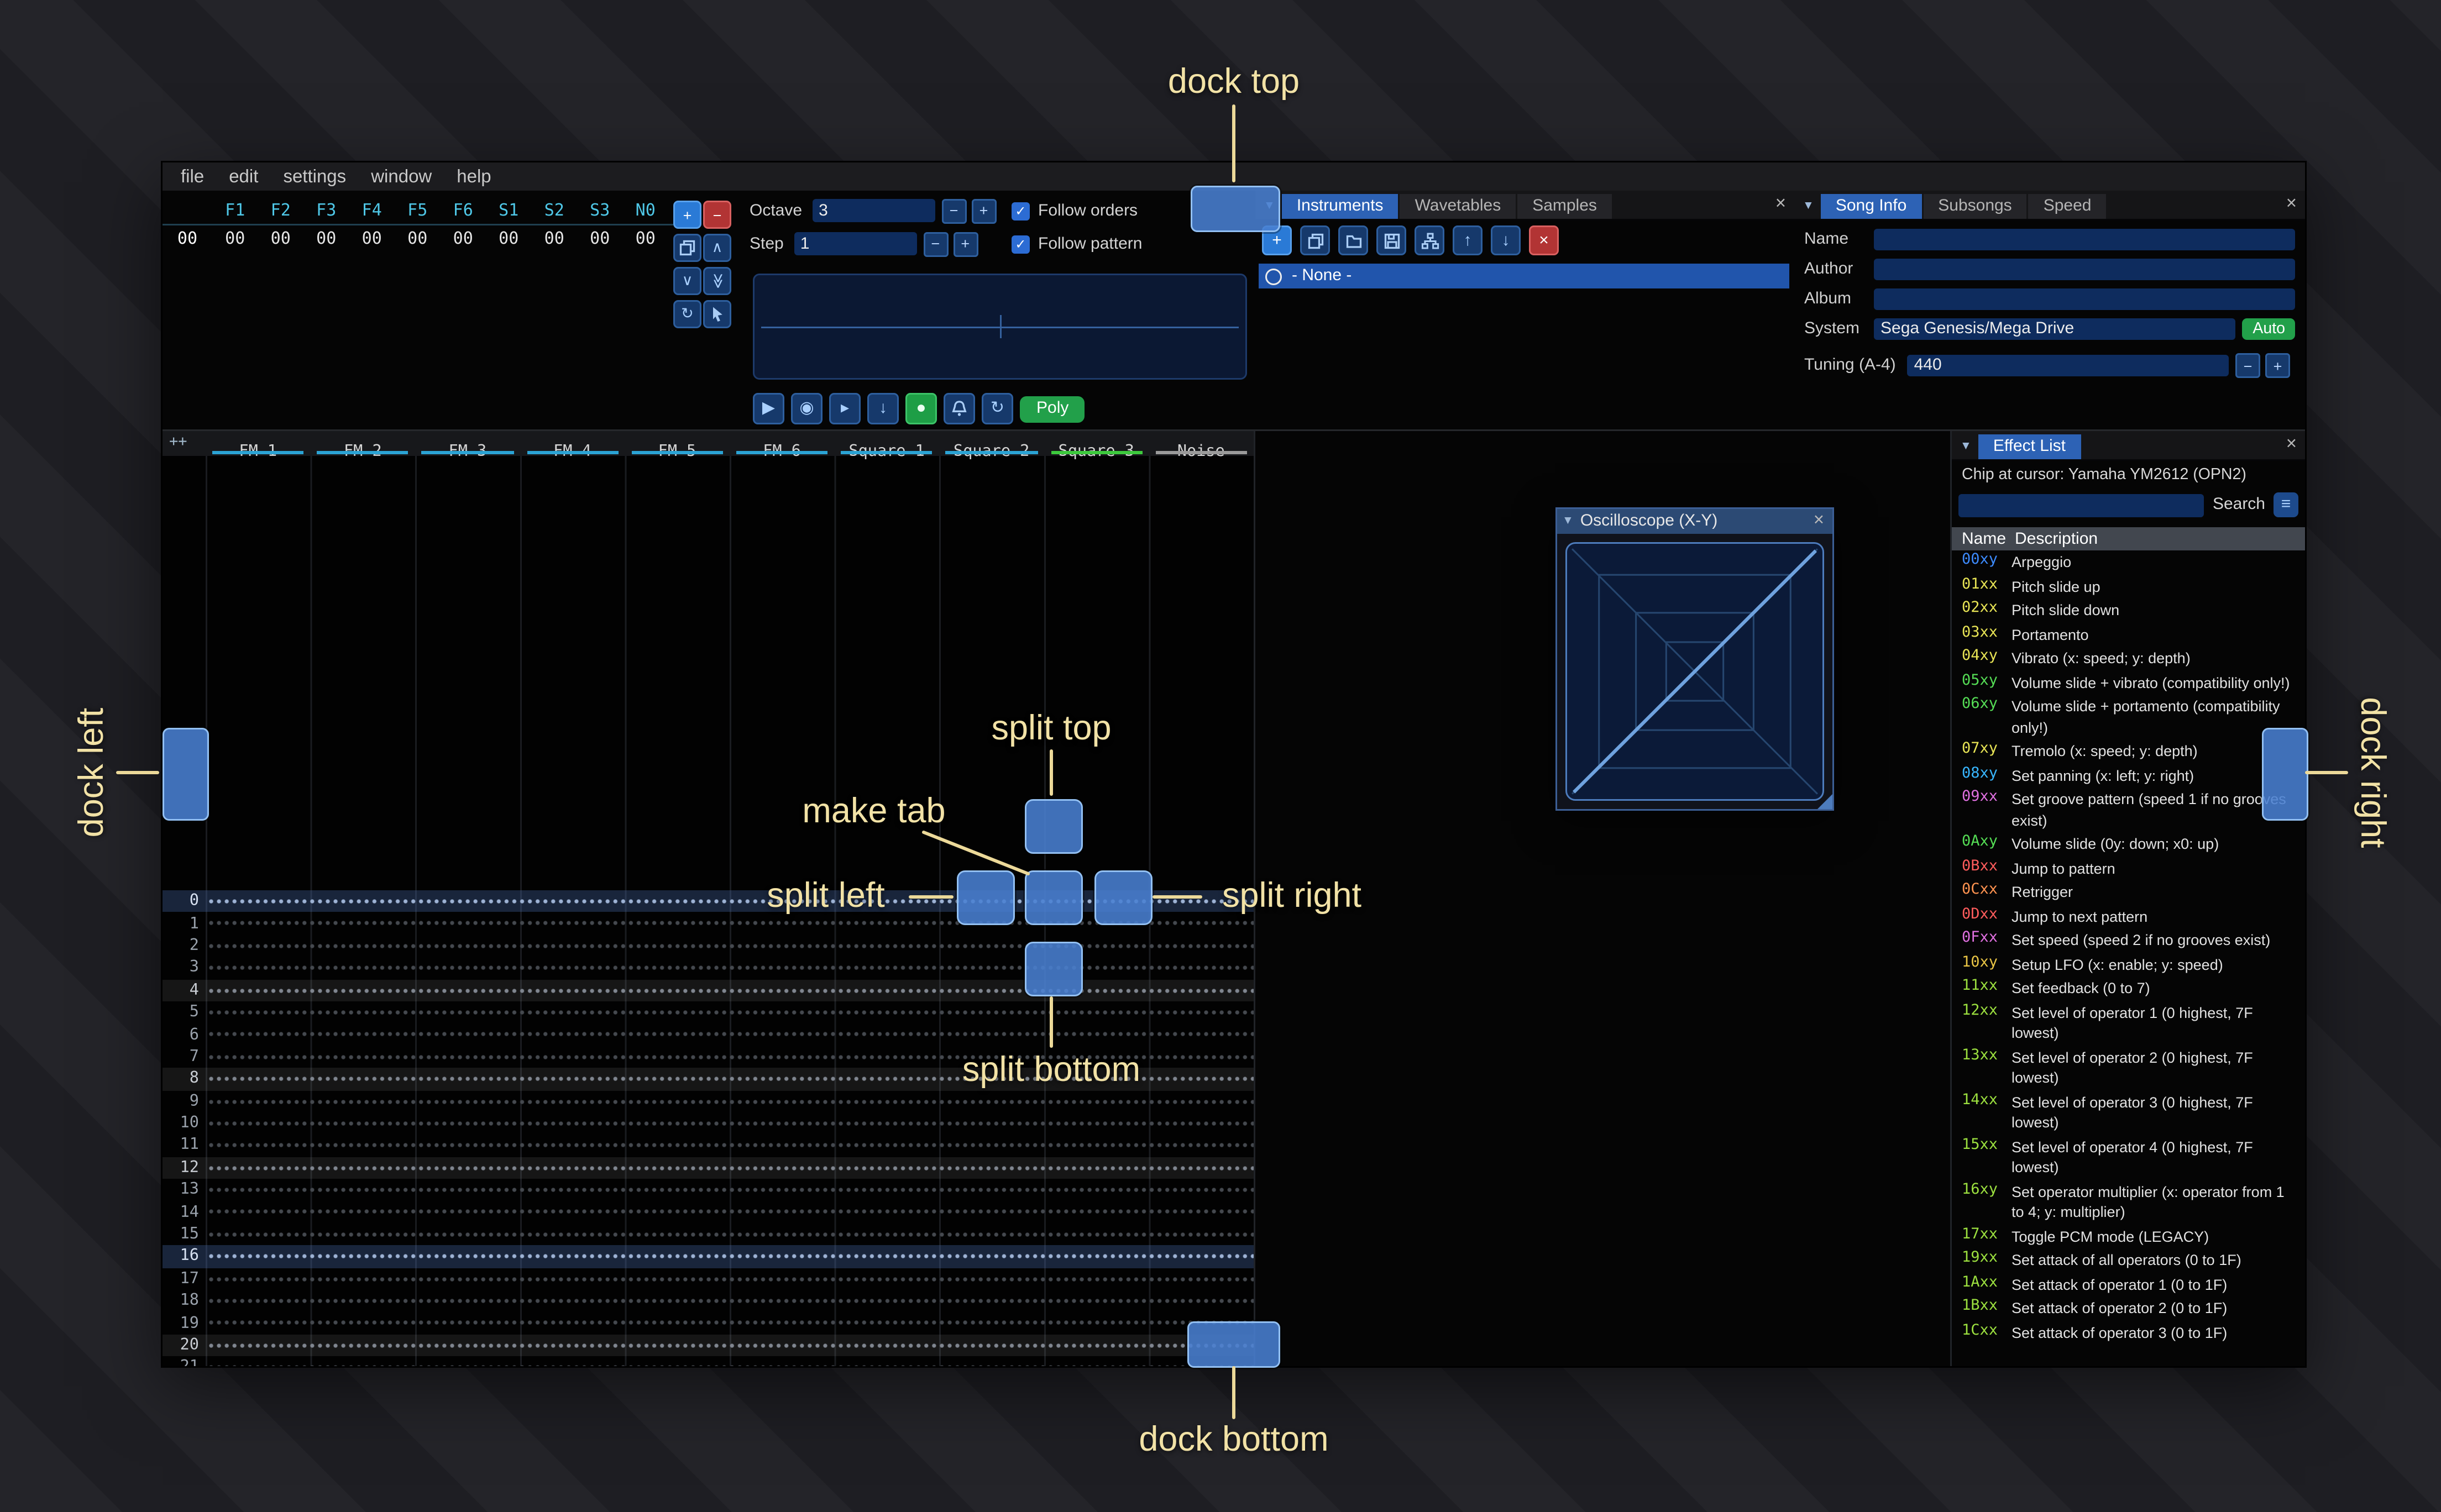  What do you see at coordinates (1021, 211) in the screenshot?
I see `follow-orders-checkbox: ✓` at bounding box center [1021, 211].